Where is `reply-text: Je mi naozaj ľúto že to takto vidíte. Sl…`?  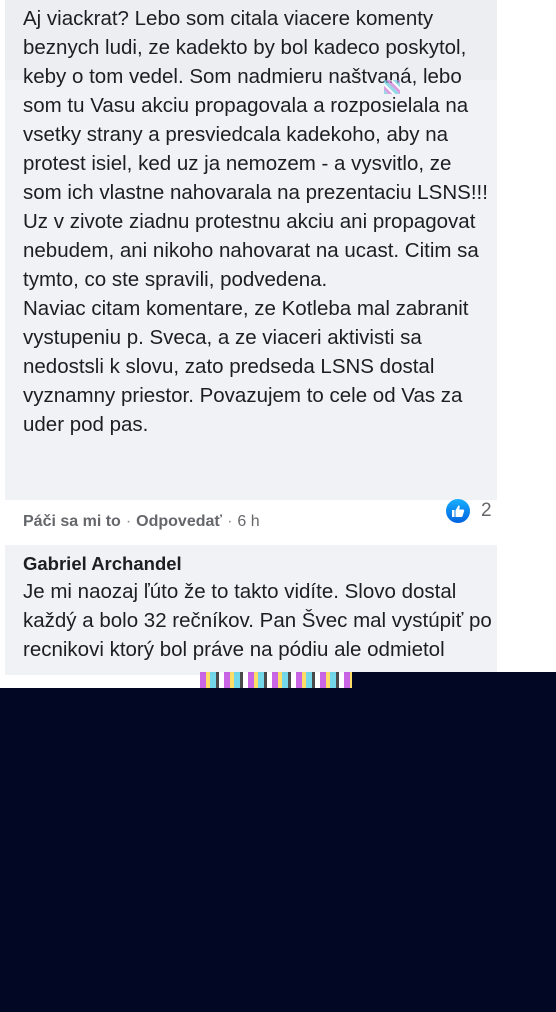 reply-text: Je mi naozaj ľúto že to takto vidíte. Sl… is located at coordinates (257, 620).